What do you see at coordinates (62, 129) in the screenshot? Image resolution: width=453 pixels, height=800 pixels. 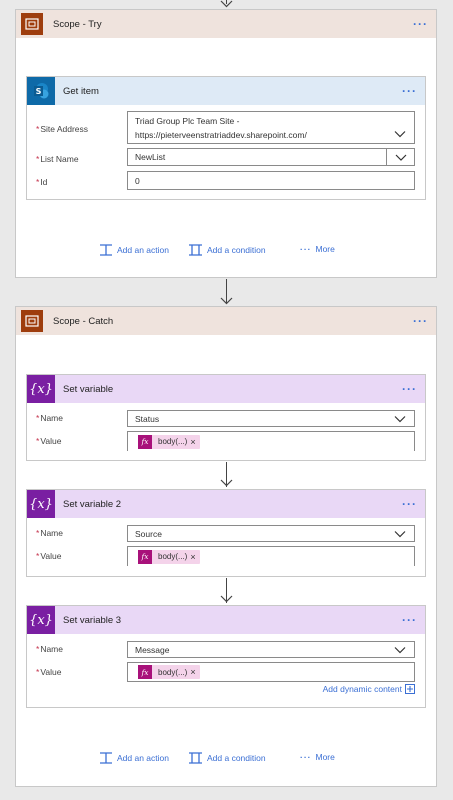 I see `site-address-label: *Site Address` at bounding box center [62, 129].